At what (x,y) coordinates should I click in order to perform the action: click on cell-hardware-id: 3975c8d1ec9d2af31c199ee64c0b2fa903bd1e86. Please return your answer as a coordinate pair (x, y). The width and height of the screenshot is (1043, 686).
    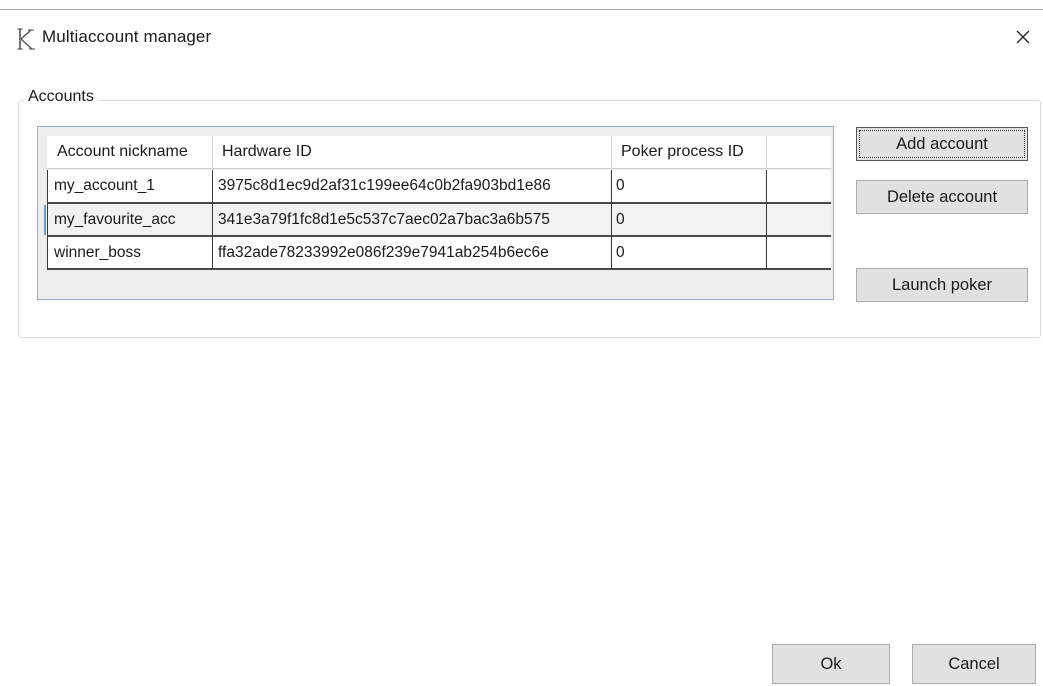
    Looking at the image, I should click on (411, 186).